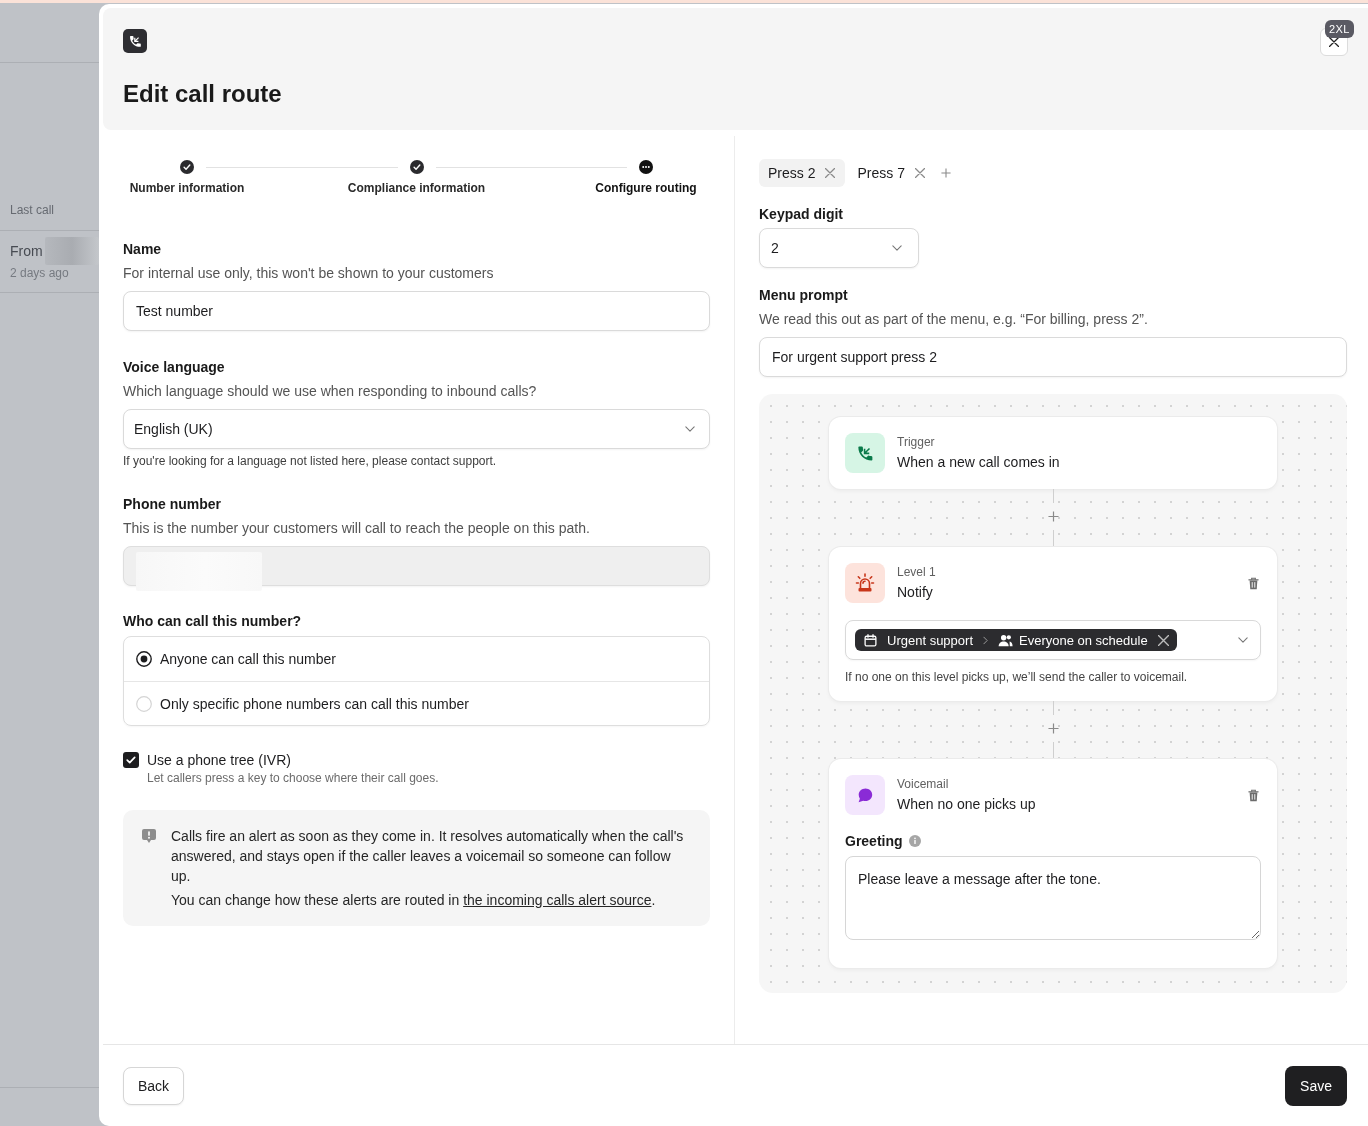 The width and height of the screenshot is (1368, 1126). I want to click on help-text: If you're looking for a language not listed here, please contact support., so click(310, 461).